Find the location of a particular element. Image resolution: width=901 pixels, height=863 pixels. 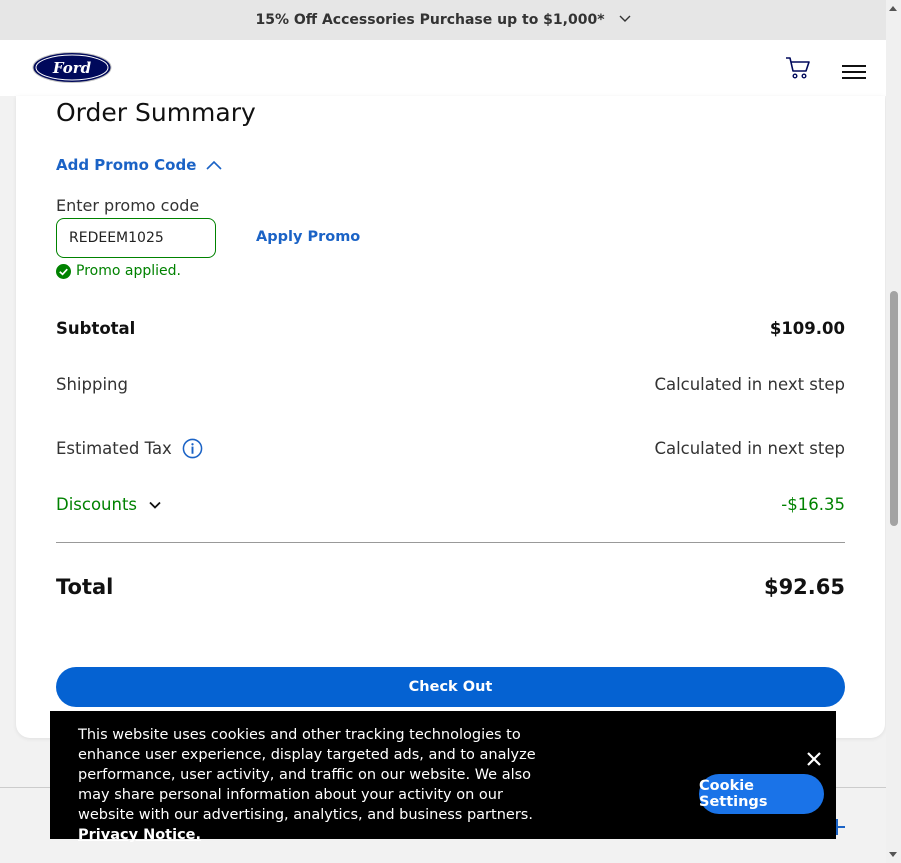

scrollbar is located at coordinates (893, 431).